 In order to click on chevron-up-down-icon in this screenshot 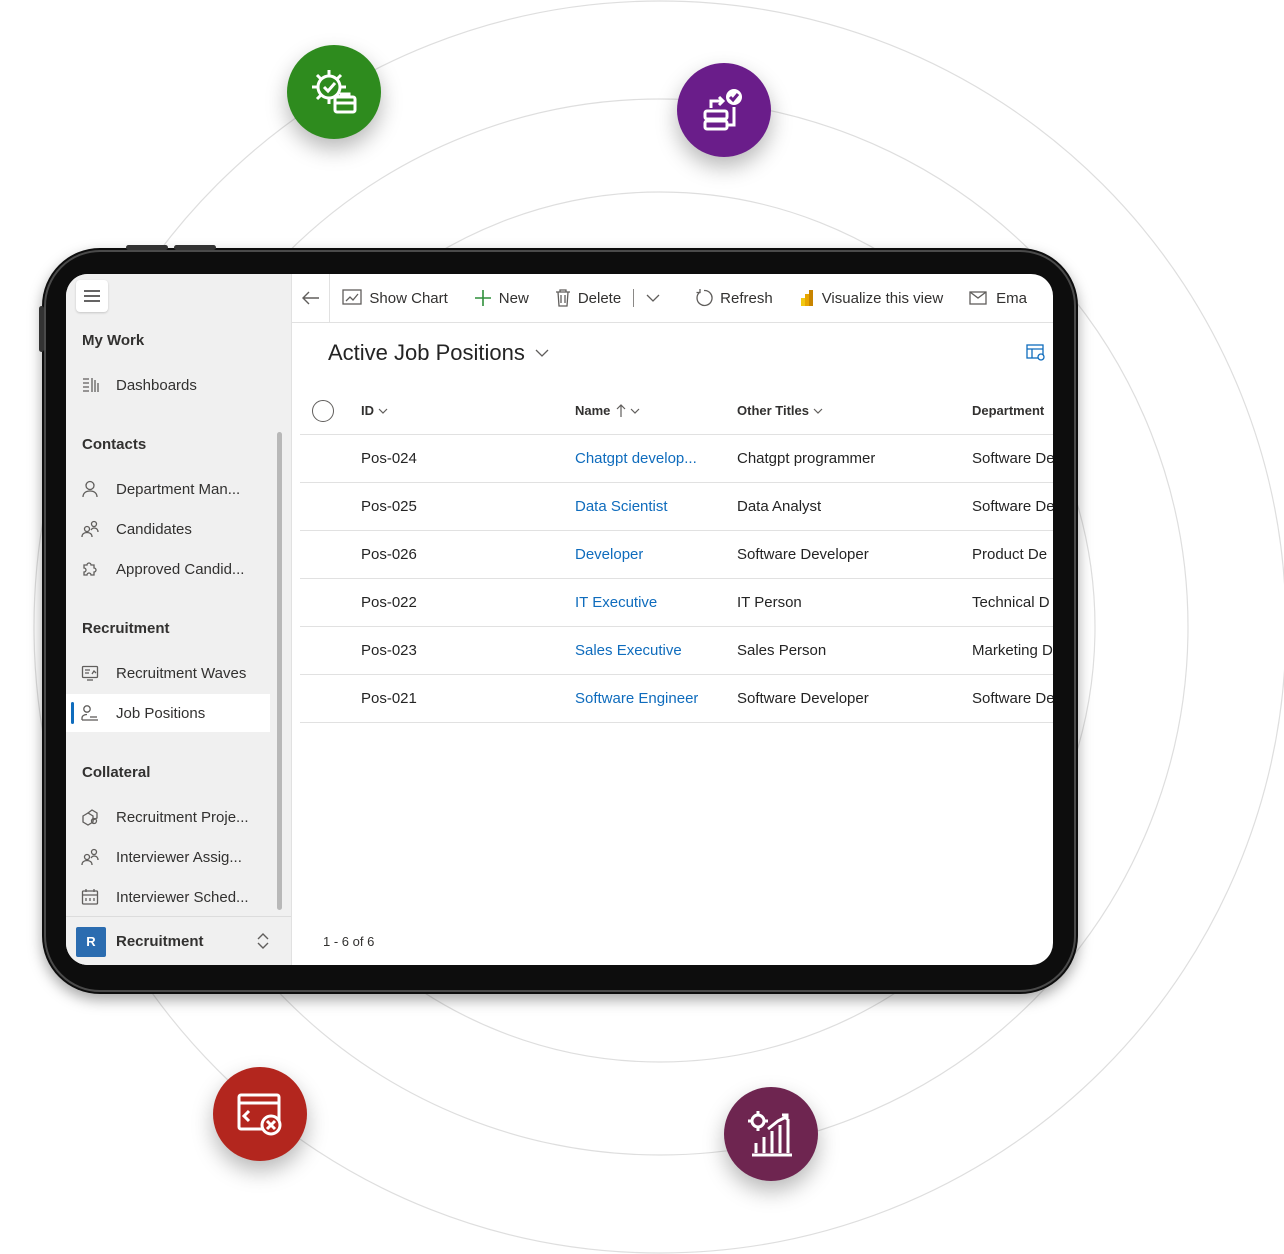, I will do `click(263, 941)`.